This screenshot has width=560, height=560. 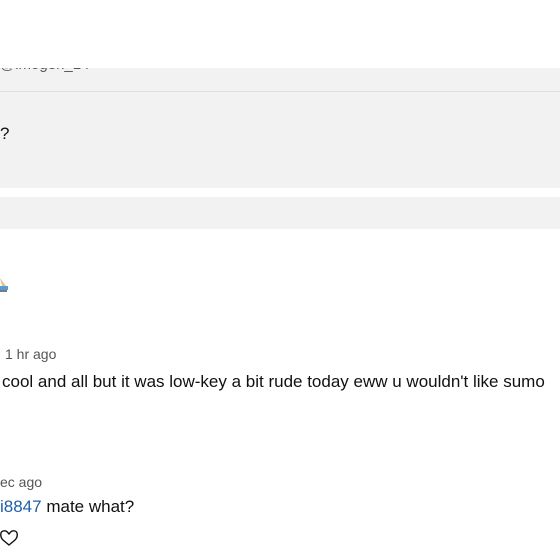 What do you see at coordinates (9, 538) in the screenshot?
I see `heart-outline-icon` at bounding box center [9, 538].